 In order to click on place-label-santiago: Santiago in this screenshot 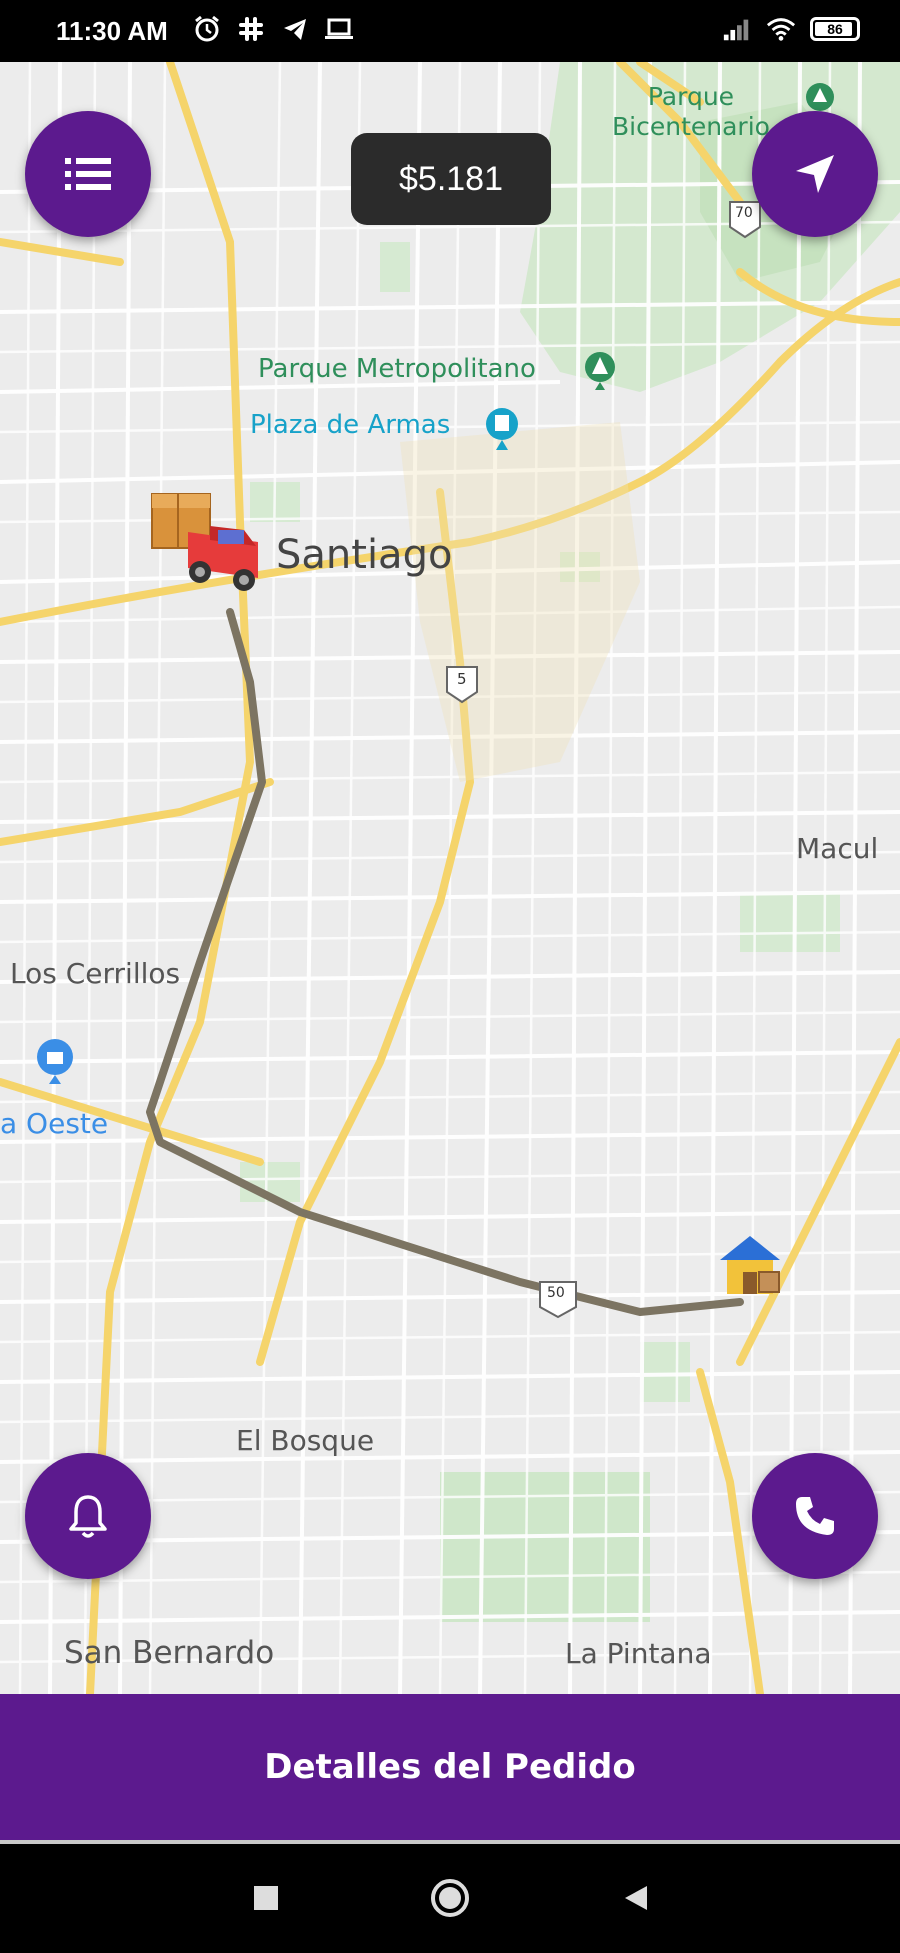, I will do `click(364, 555)`.